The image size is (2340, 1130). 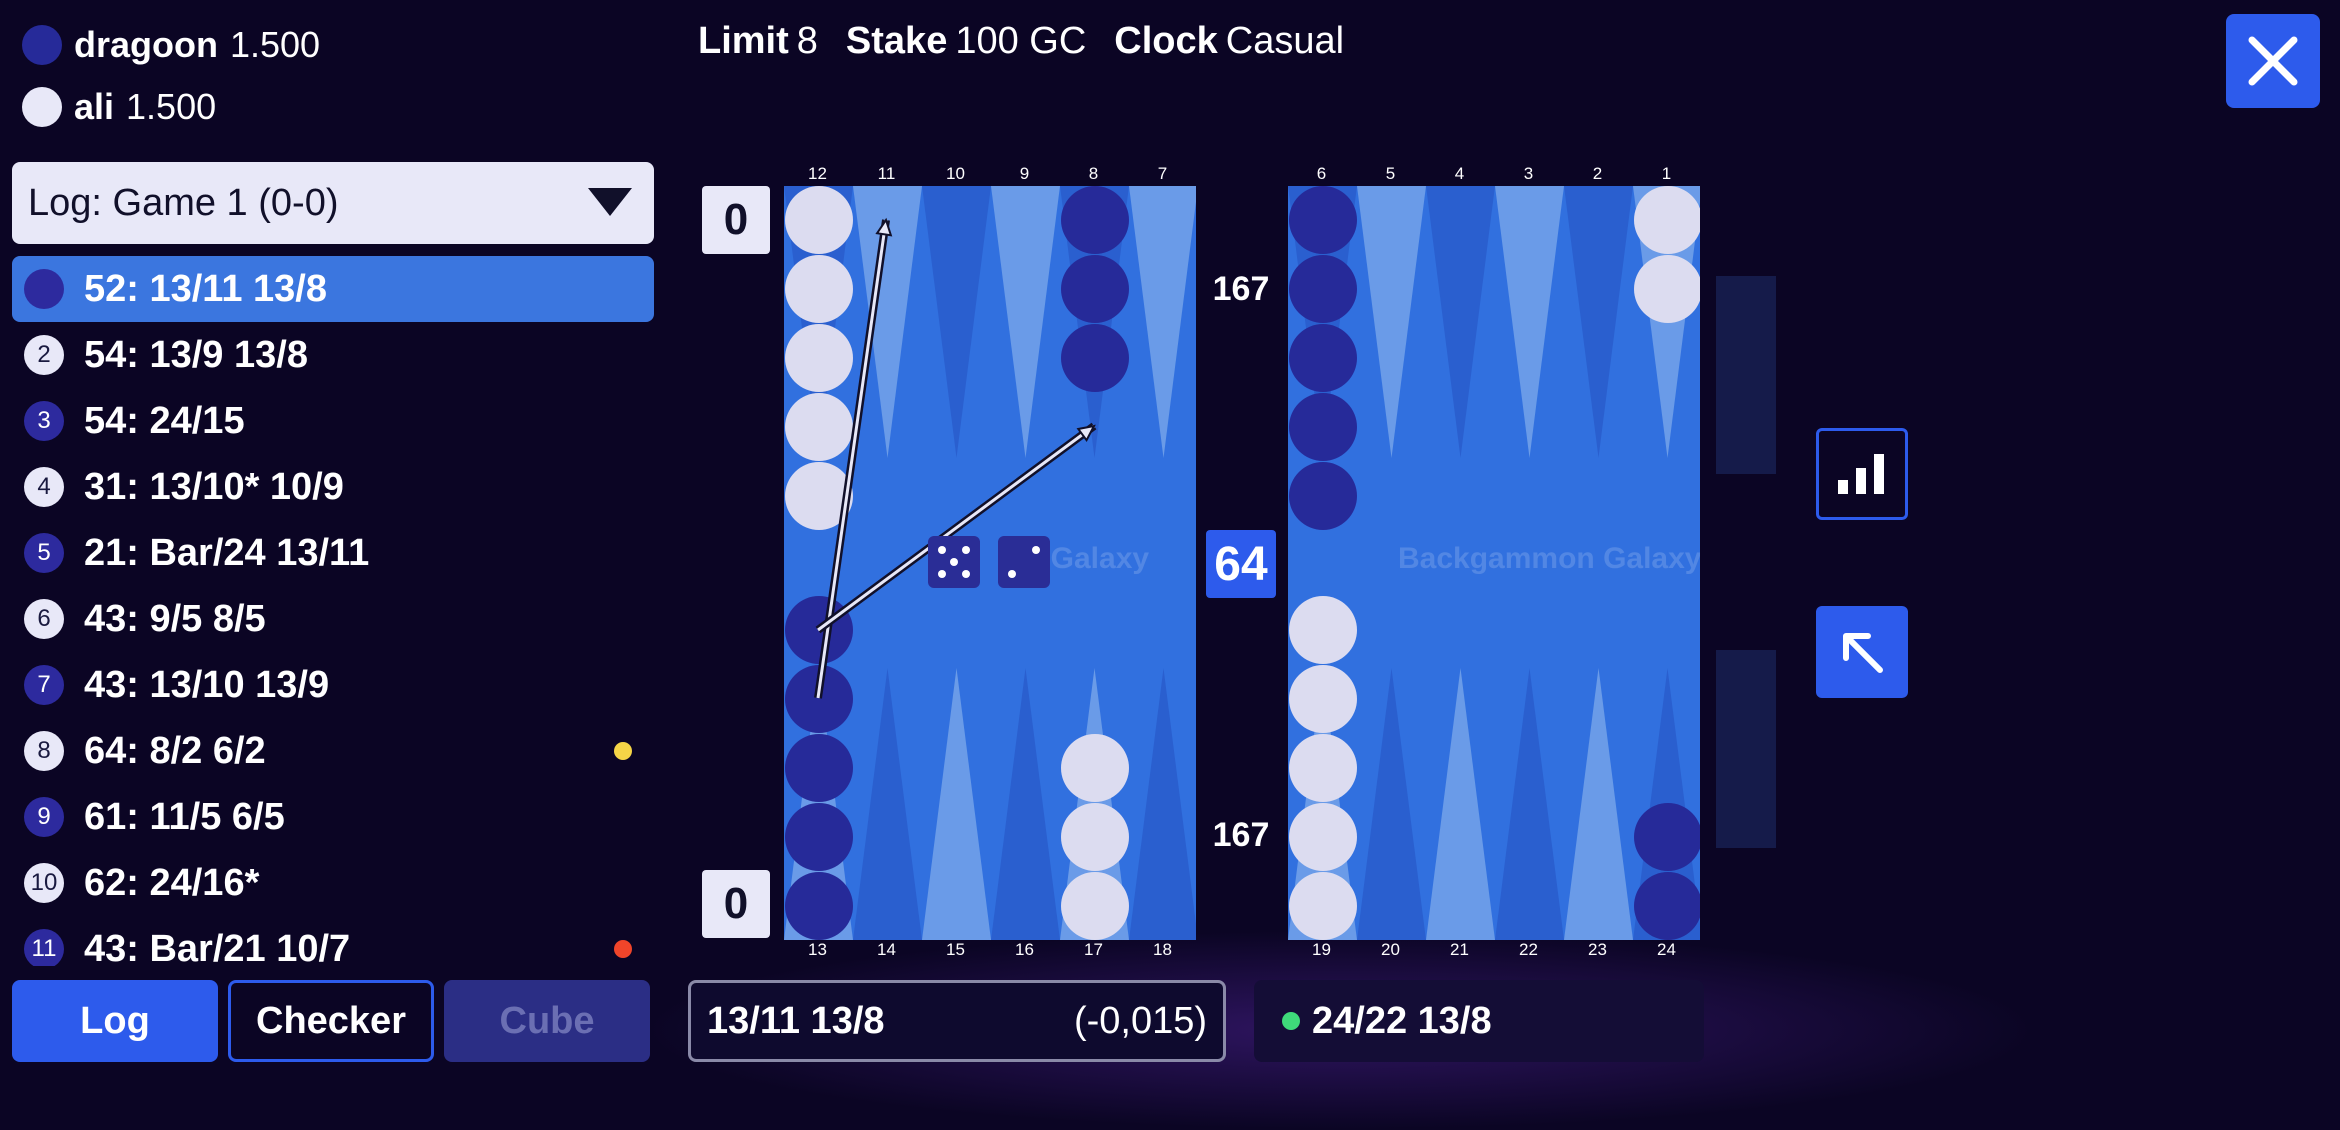 What do you see at coordinates (1494, 563) in the screenshot?
I see `board-right-half: Backgammon Galaxy` at bounding box center [1494, 563].